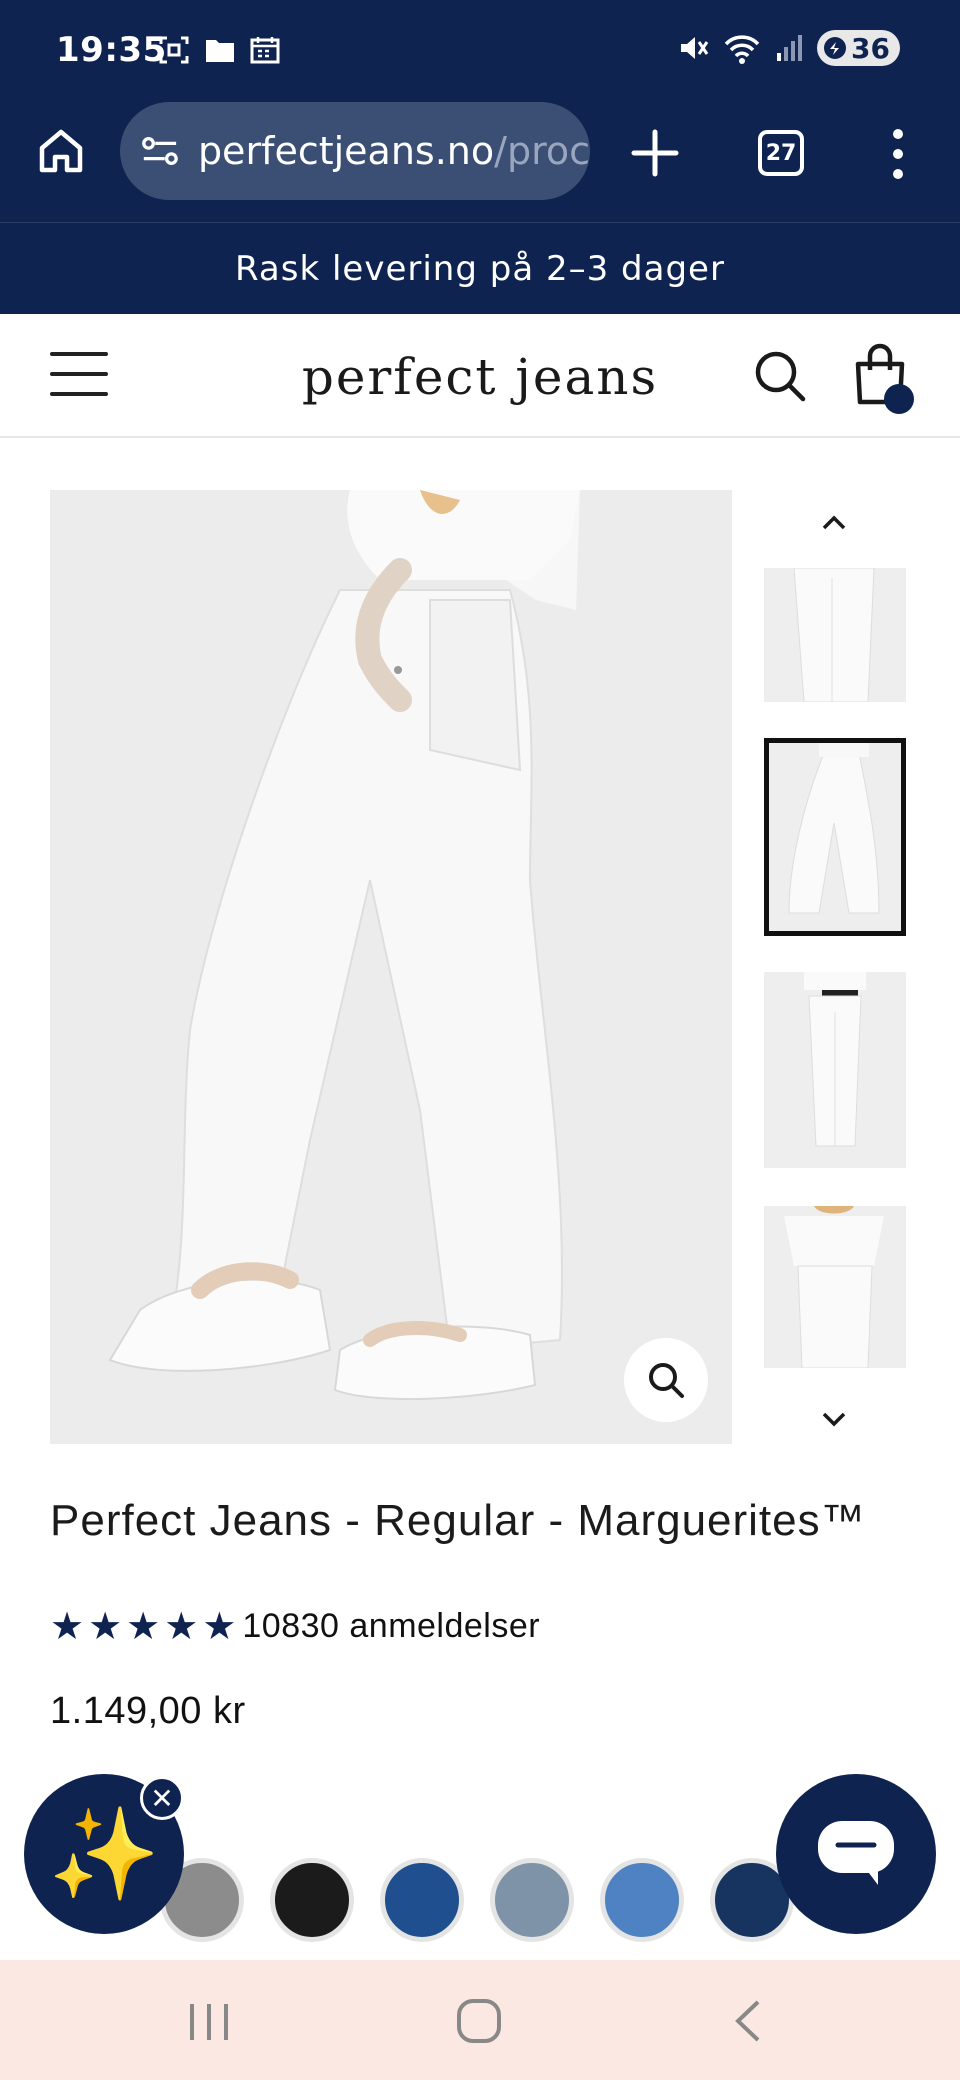  I want to click on battery-level: 36, so click(870, 48).